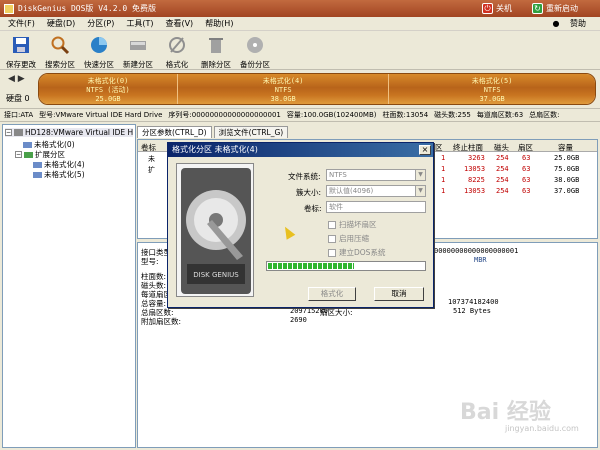 The height and width of the screenshot is (450, 600). What do you see at coordinates (179, 23) in the screenshot?
I see `menu-view: 查看(V)` at bounding box center [179, 23].